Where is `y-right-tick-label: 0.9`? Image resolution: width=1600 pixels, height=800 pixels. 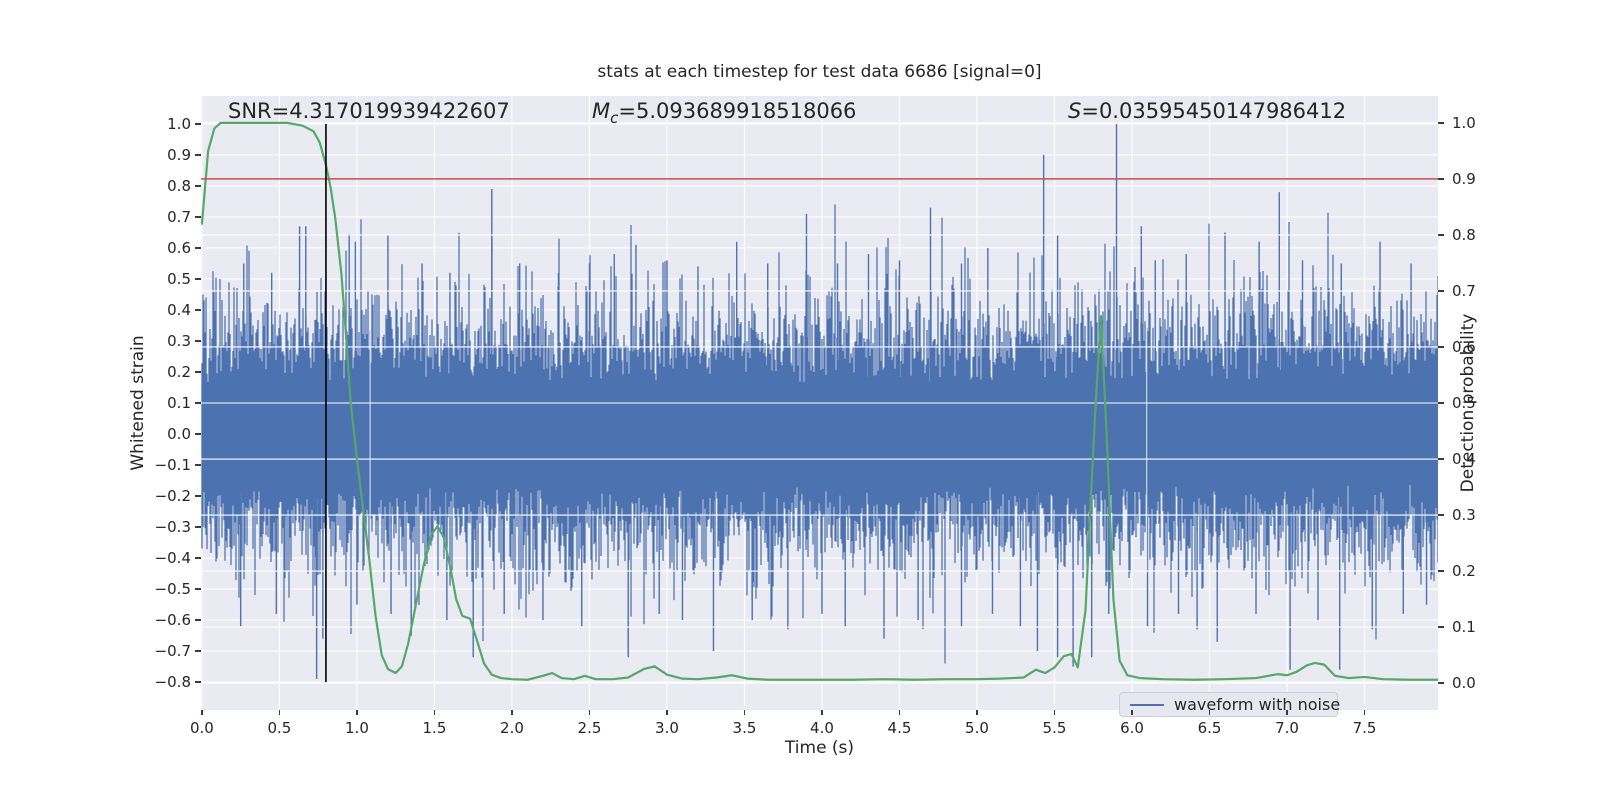 y-right-tick-label: 0.9 is located at coordinates (1464, 178).